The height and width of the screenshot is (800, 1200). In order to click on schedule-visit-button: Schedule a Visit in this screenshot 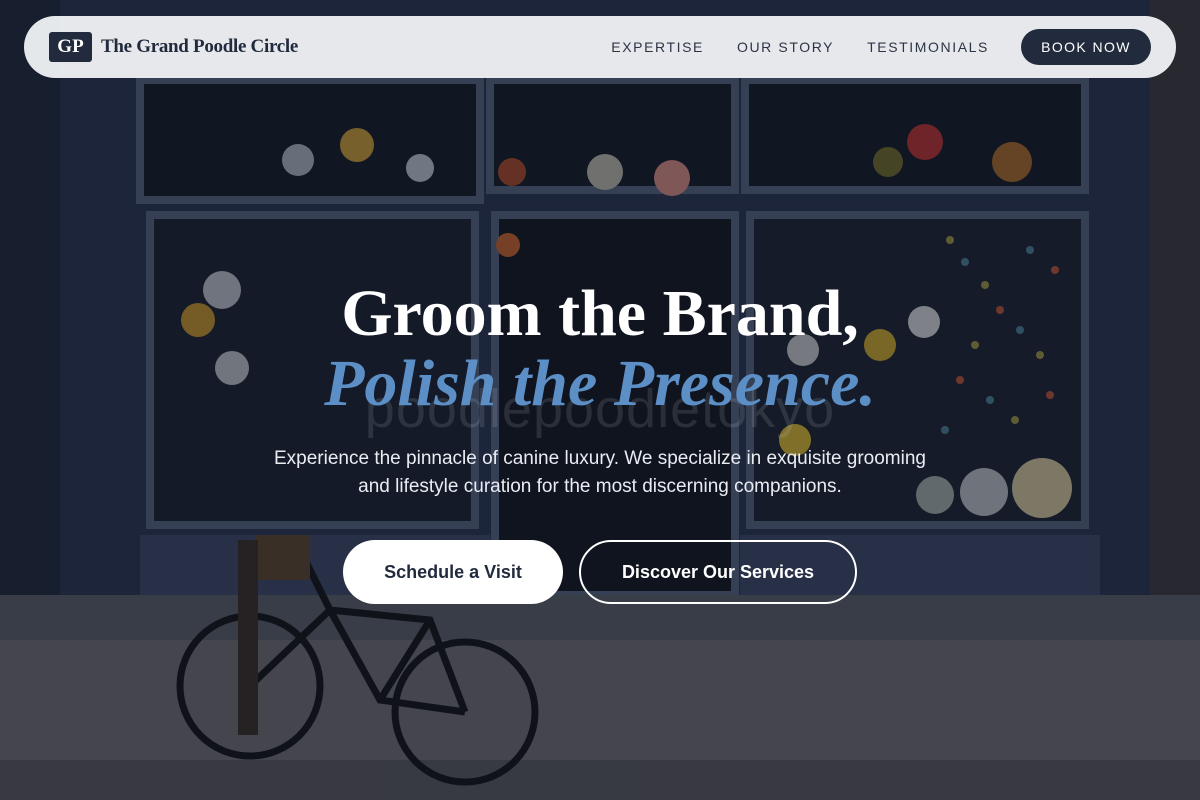, I will do `click(453, 572)`.